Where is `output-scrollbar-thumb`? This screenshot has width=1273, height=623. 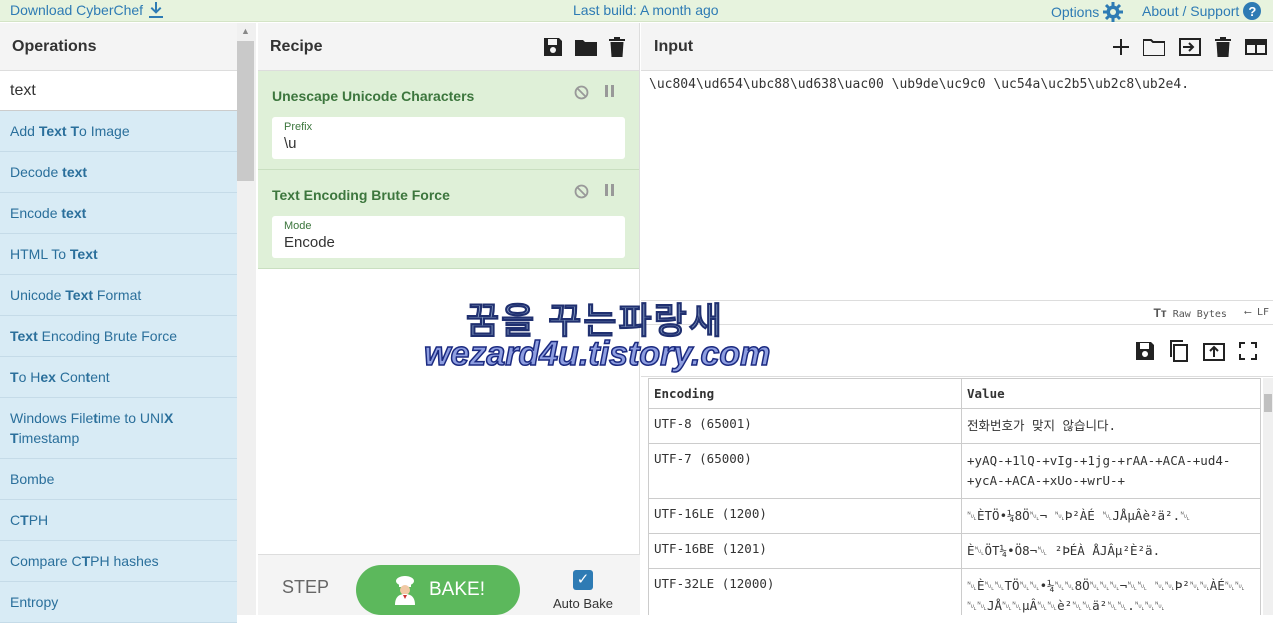
output-scrollbar-thumb is located at coordinates (1268, 403).